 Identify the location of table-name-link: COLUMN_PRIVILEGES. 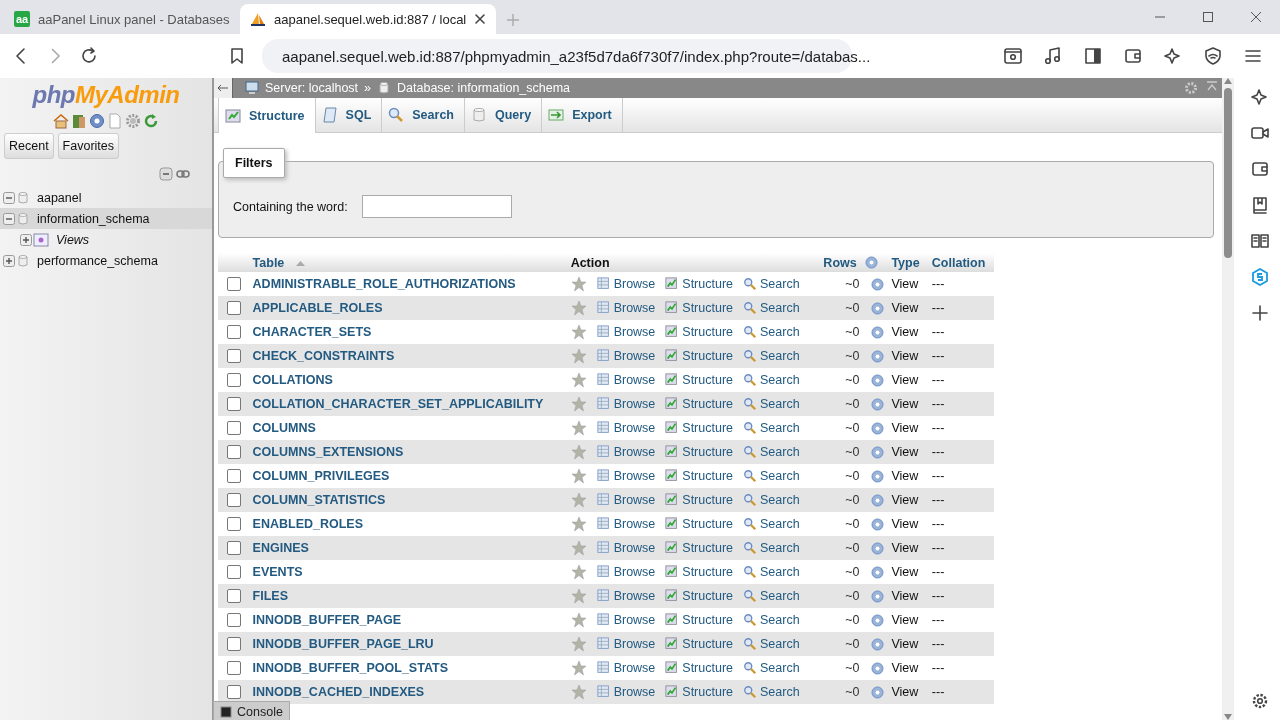
(321, 476).